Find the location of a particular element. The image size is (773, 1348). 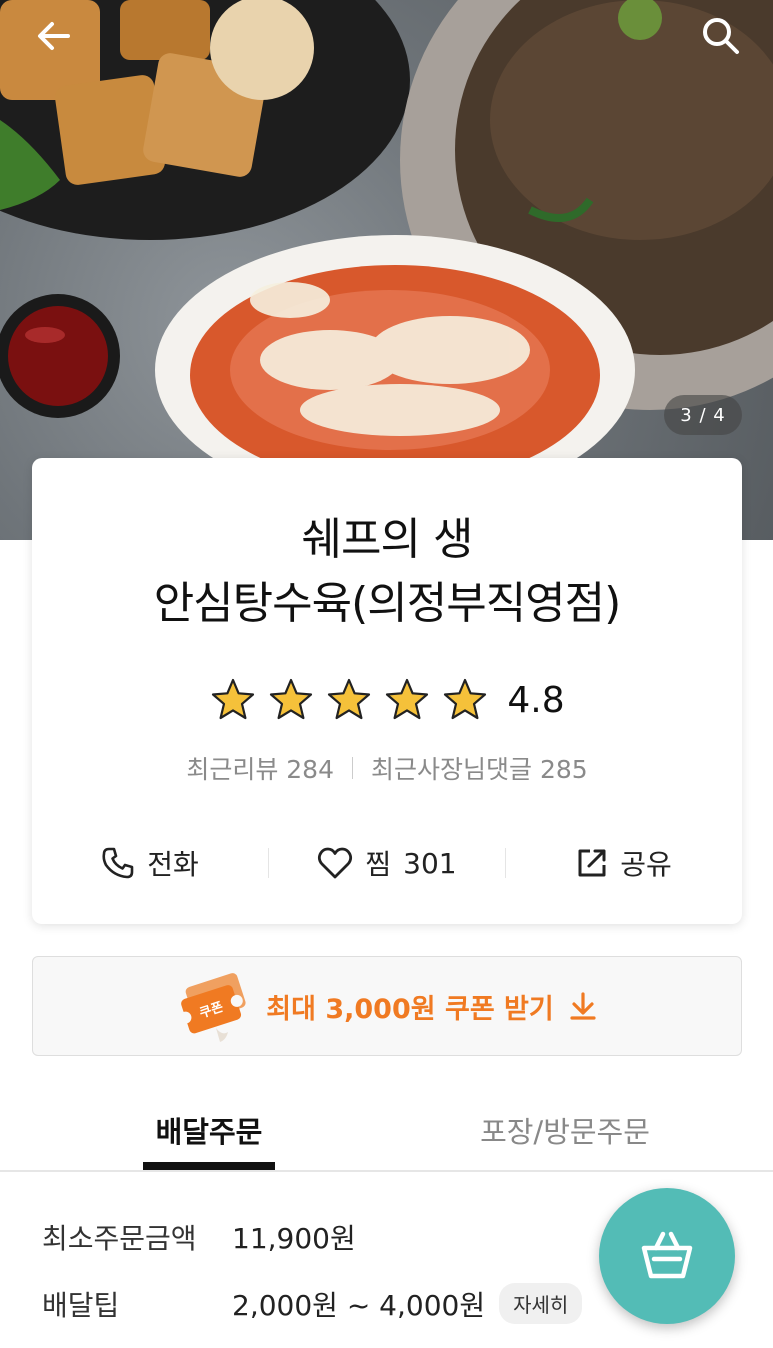

share-button: 공유 is located at coordinates (624, 863).